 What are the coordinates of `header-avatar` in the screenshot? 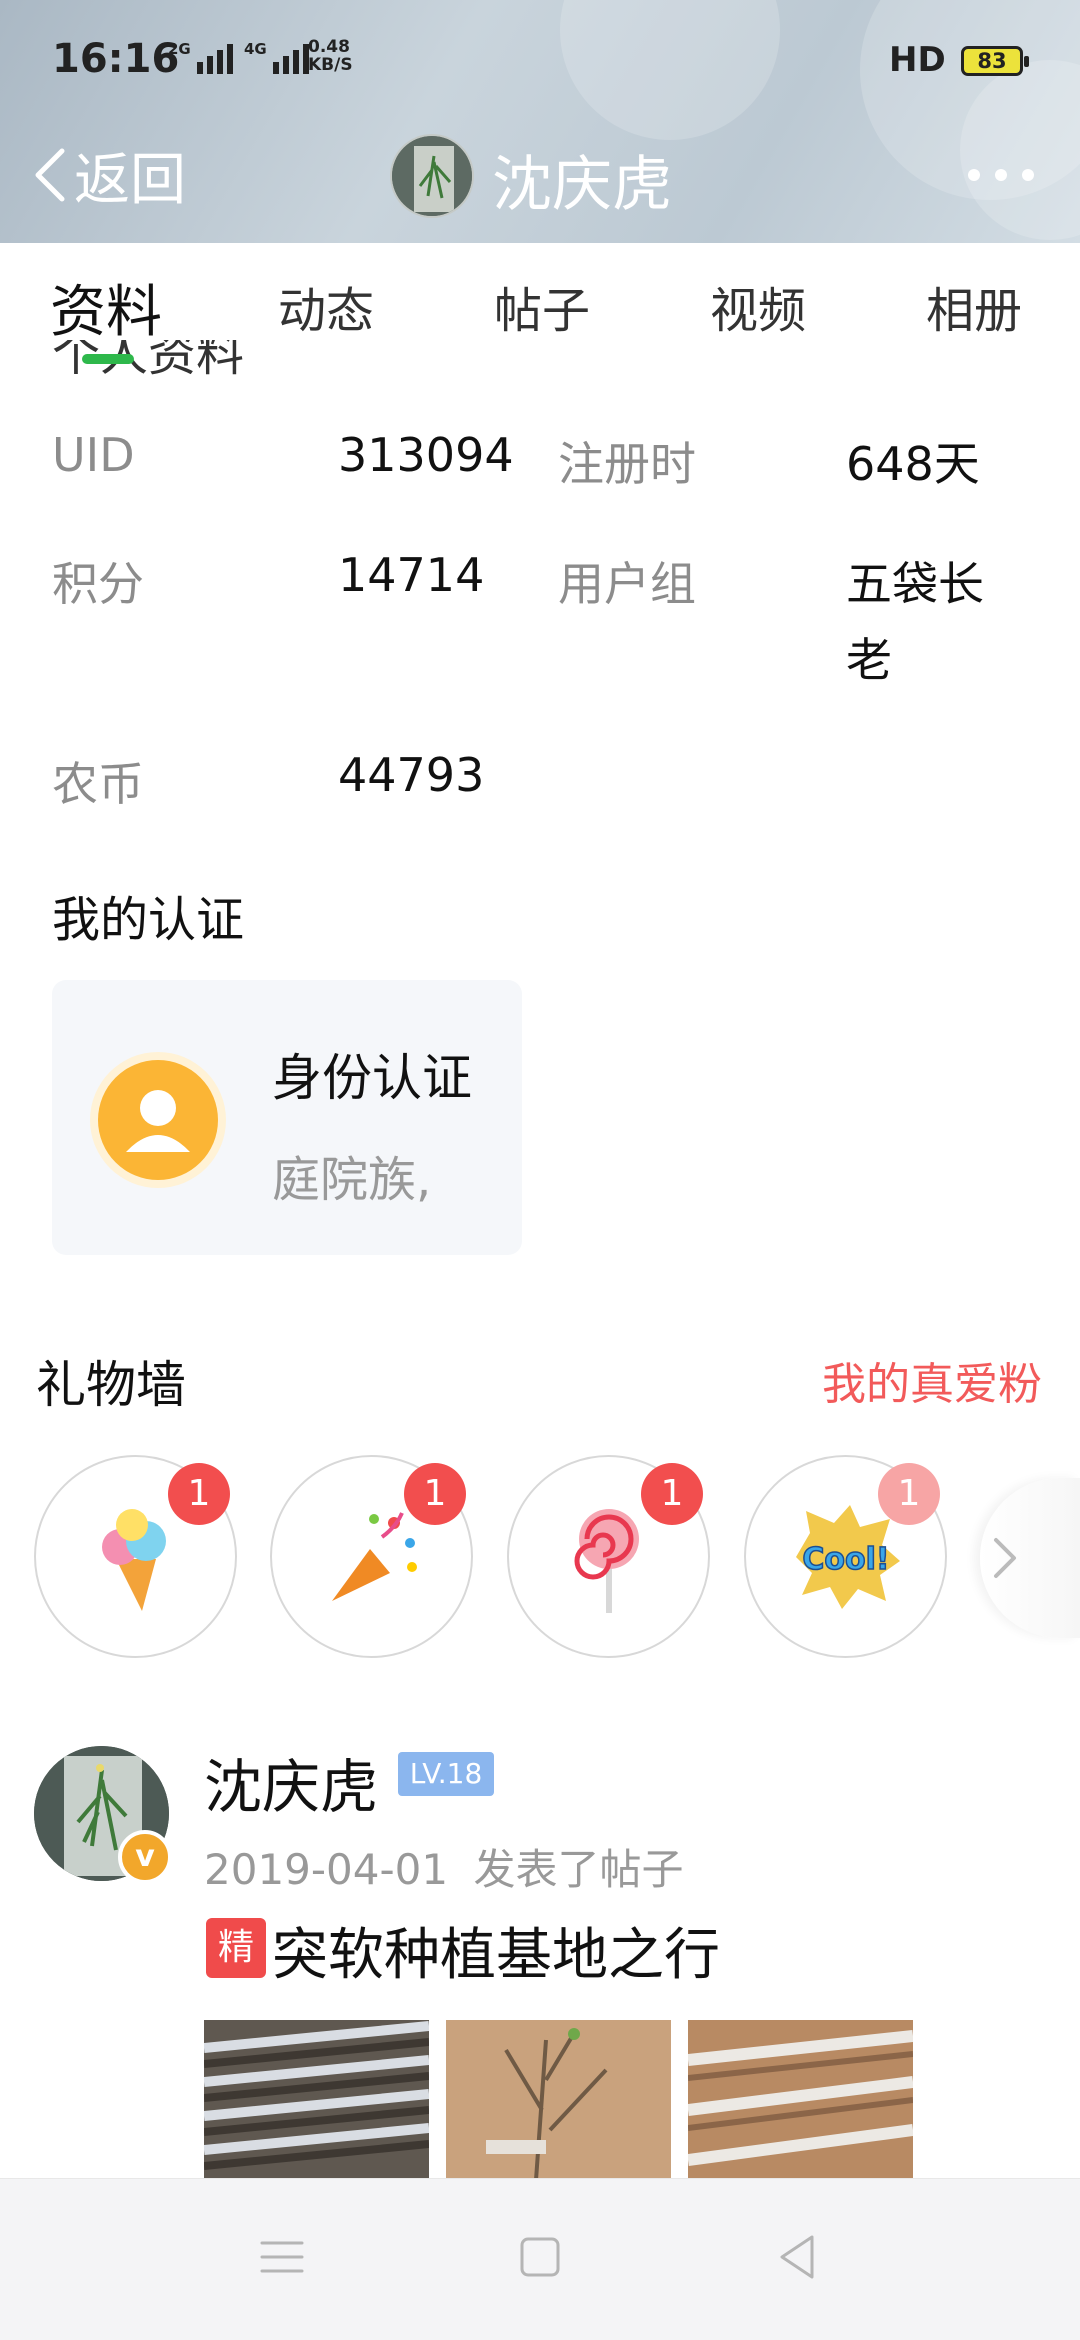 It's located at (432, 176).